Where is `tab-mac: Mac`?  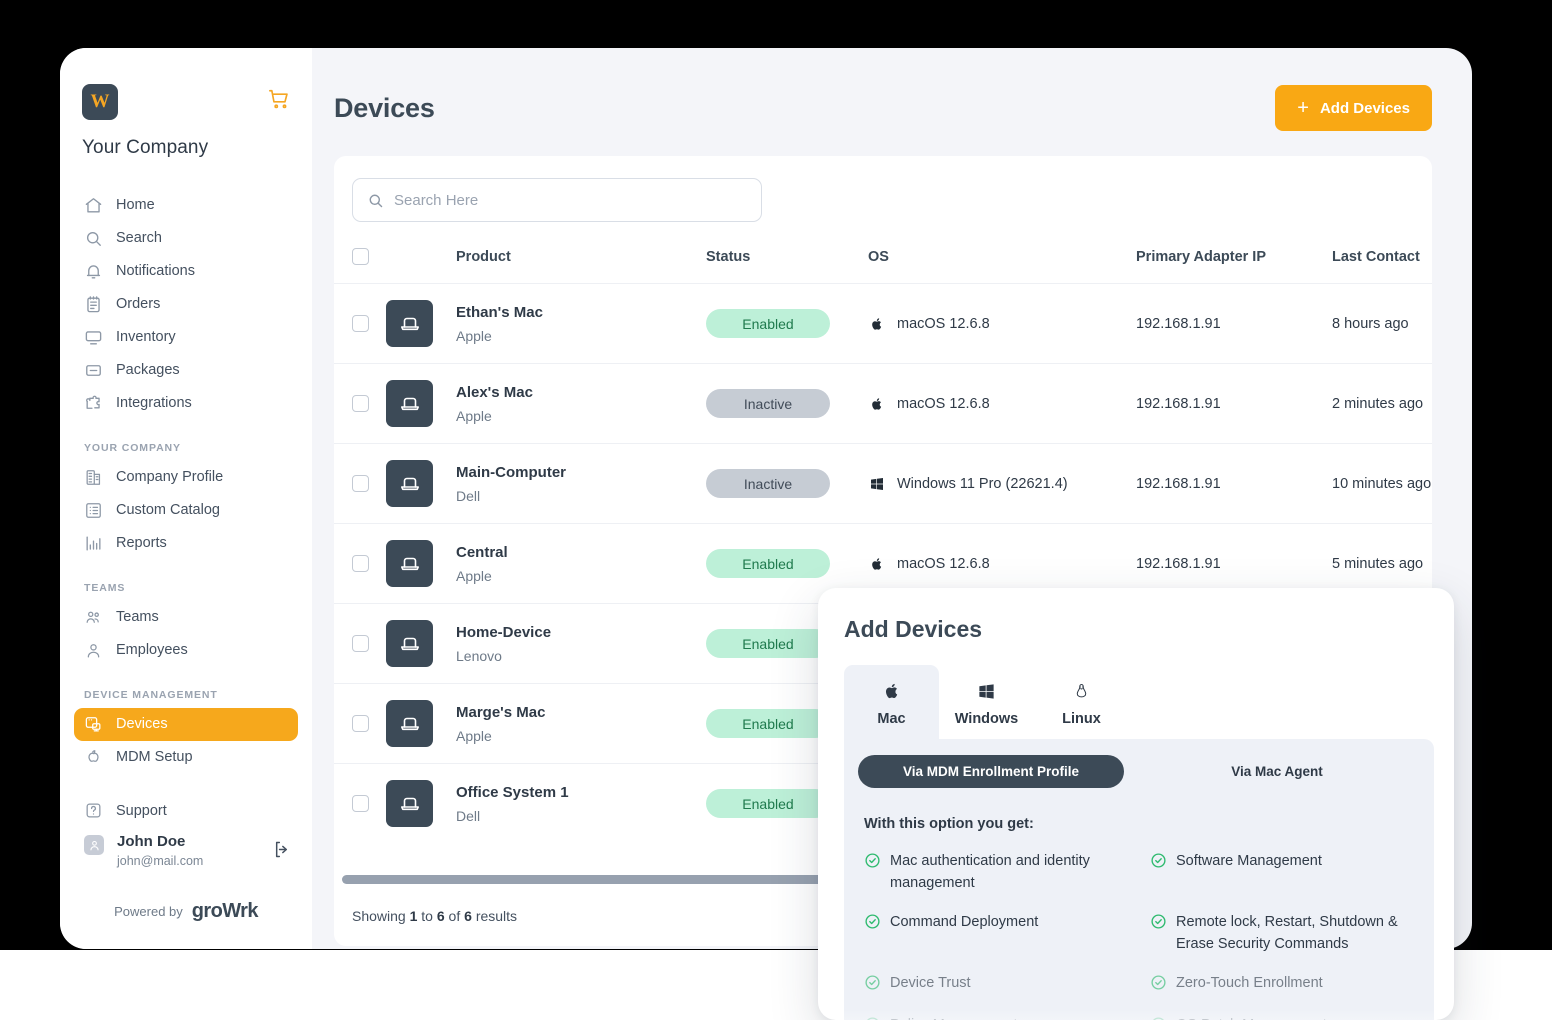
tab-mac: Mac is located at coordinates (891, 702).